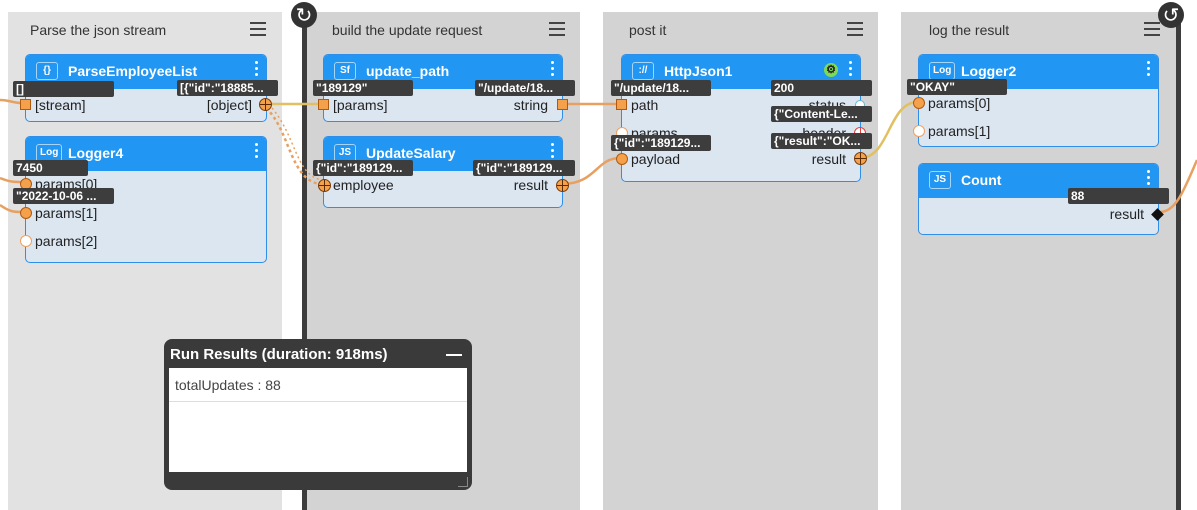  I want to click on node-title: Count, so click(981, 180).